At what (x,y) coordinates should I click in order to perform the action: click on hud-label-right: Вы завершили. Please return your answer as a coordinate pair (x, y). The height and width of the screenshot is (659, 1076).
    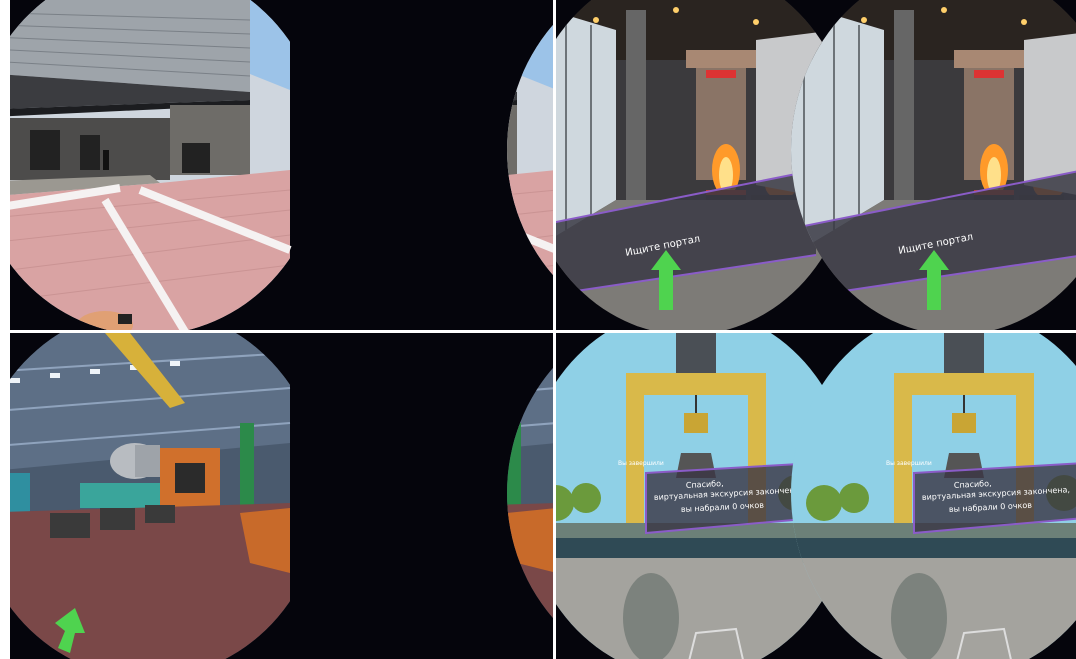
    Looking at the image, I should click on (909, 463).